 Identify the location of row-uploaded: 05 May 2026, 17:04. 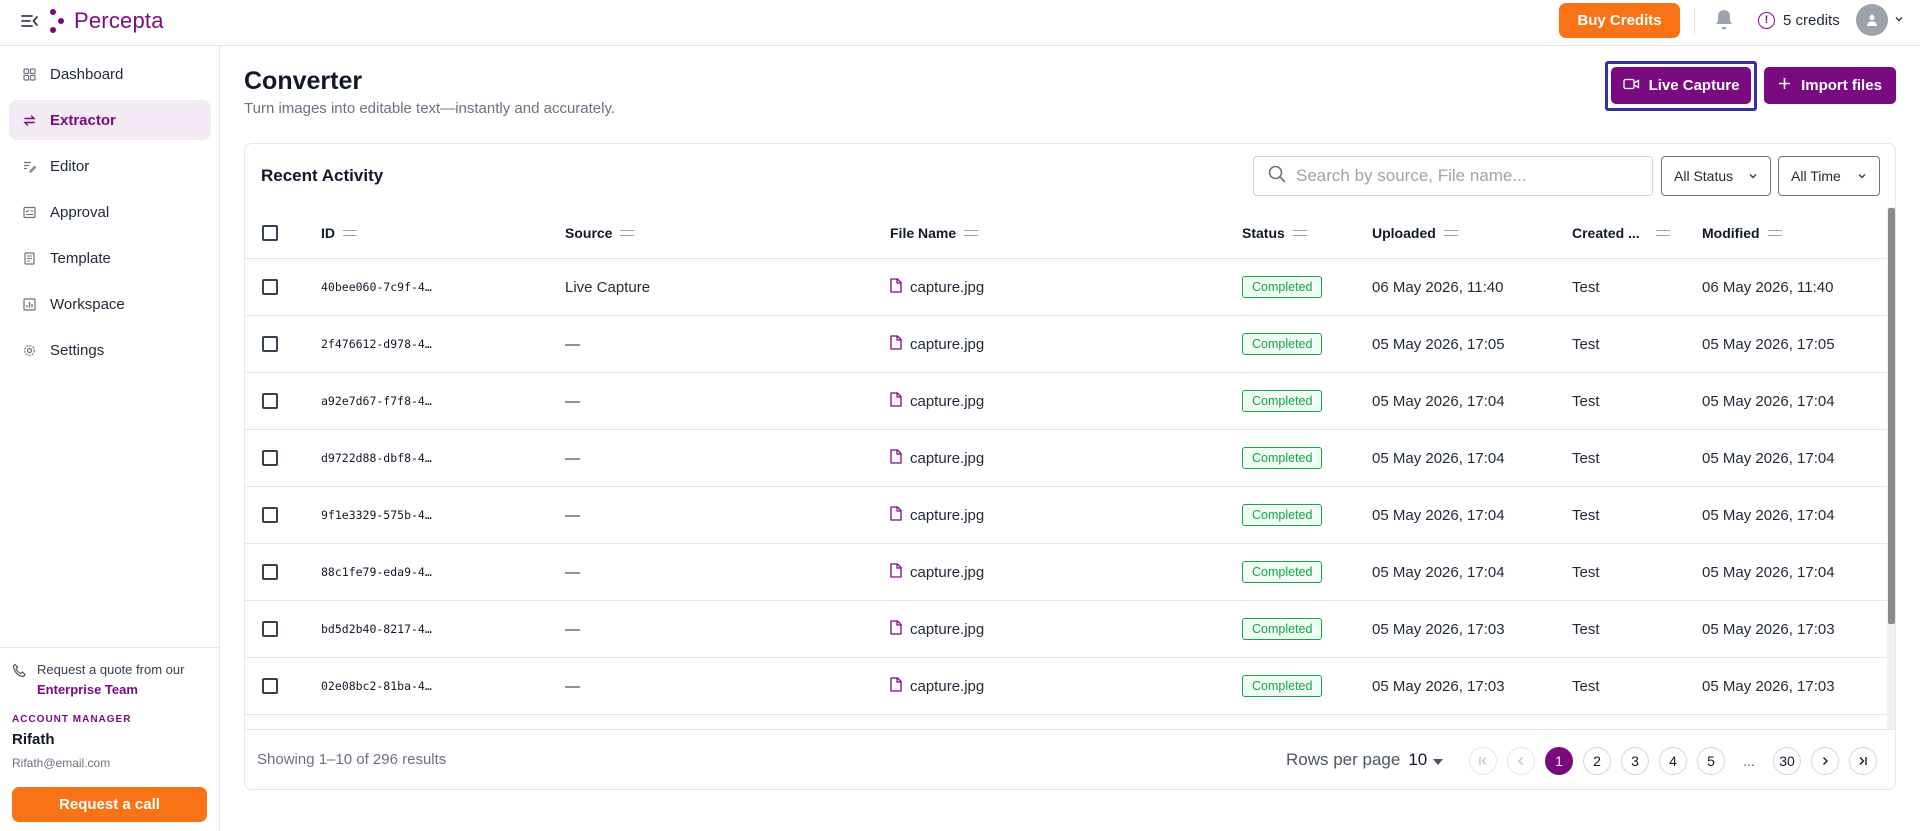
(1438, 401).